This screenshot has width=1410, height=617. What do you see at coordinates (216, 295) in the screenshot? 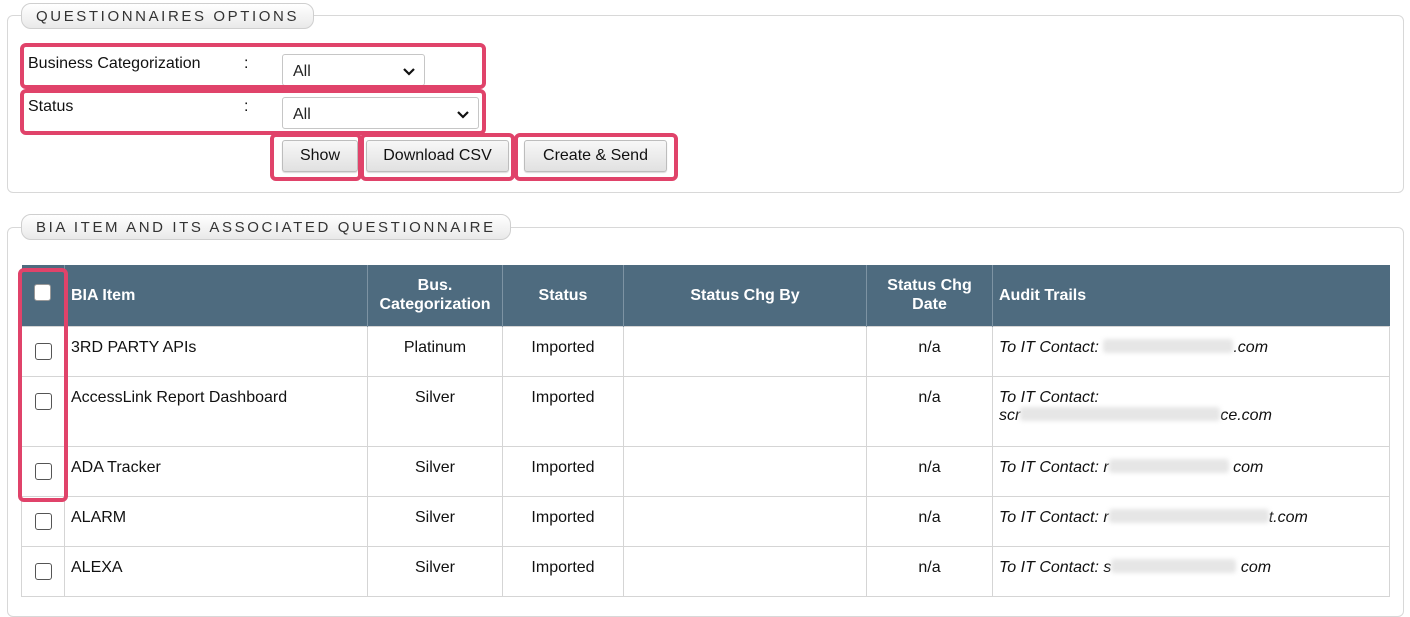
I see `column-bia-item: BIA Item` at bounding box center [216, 295].